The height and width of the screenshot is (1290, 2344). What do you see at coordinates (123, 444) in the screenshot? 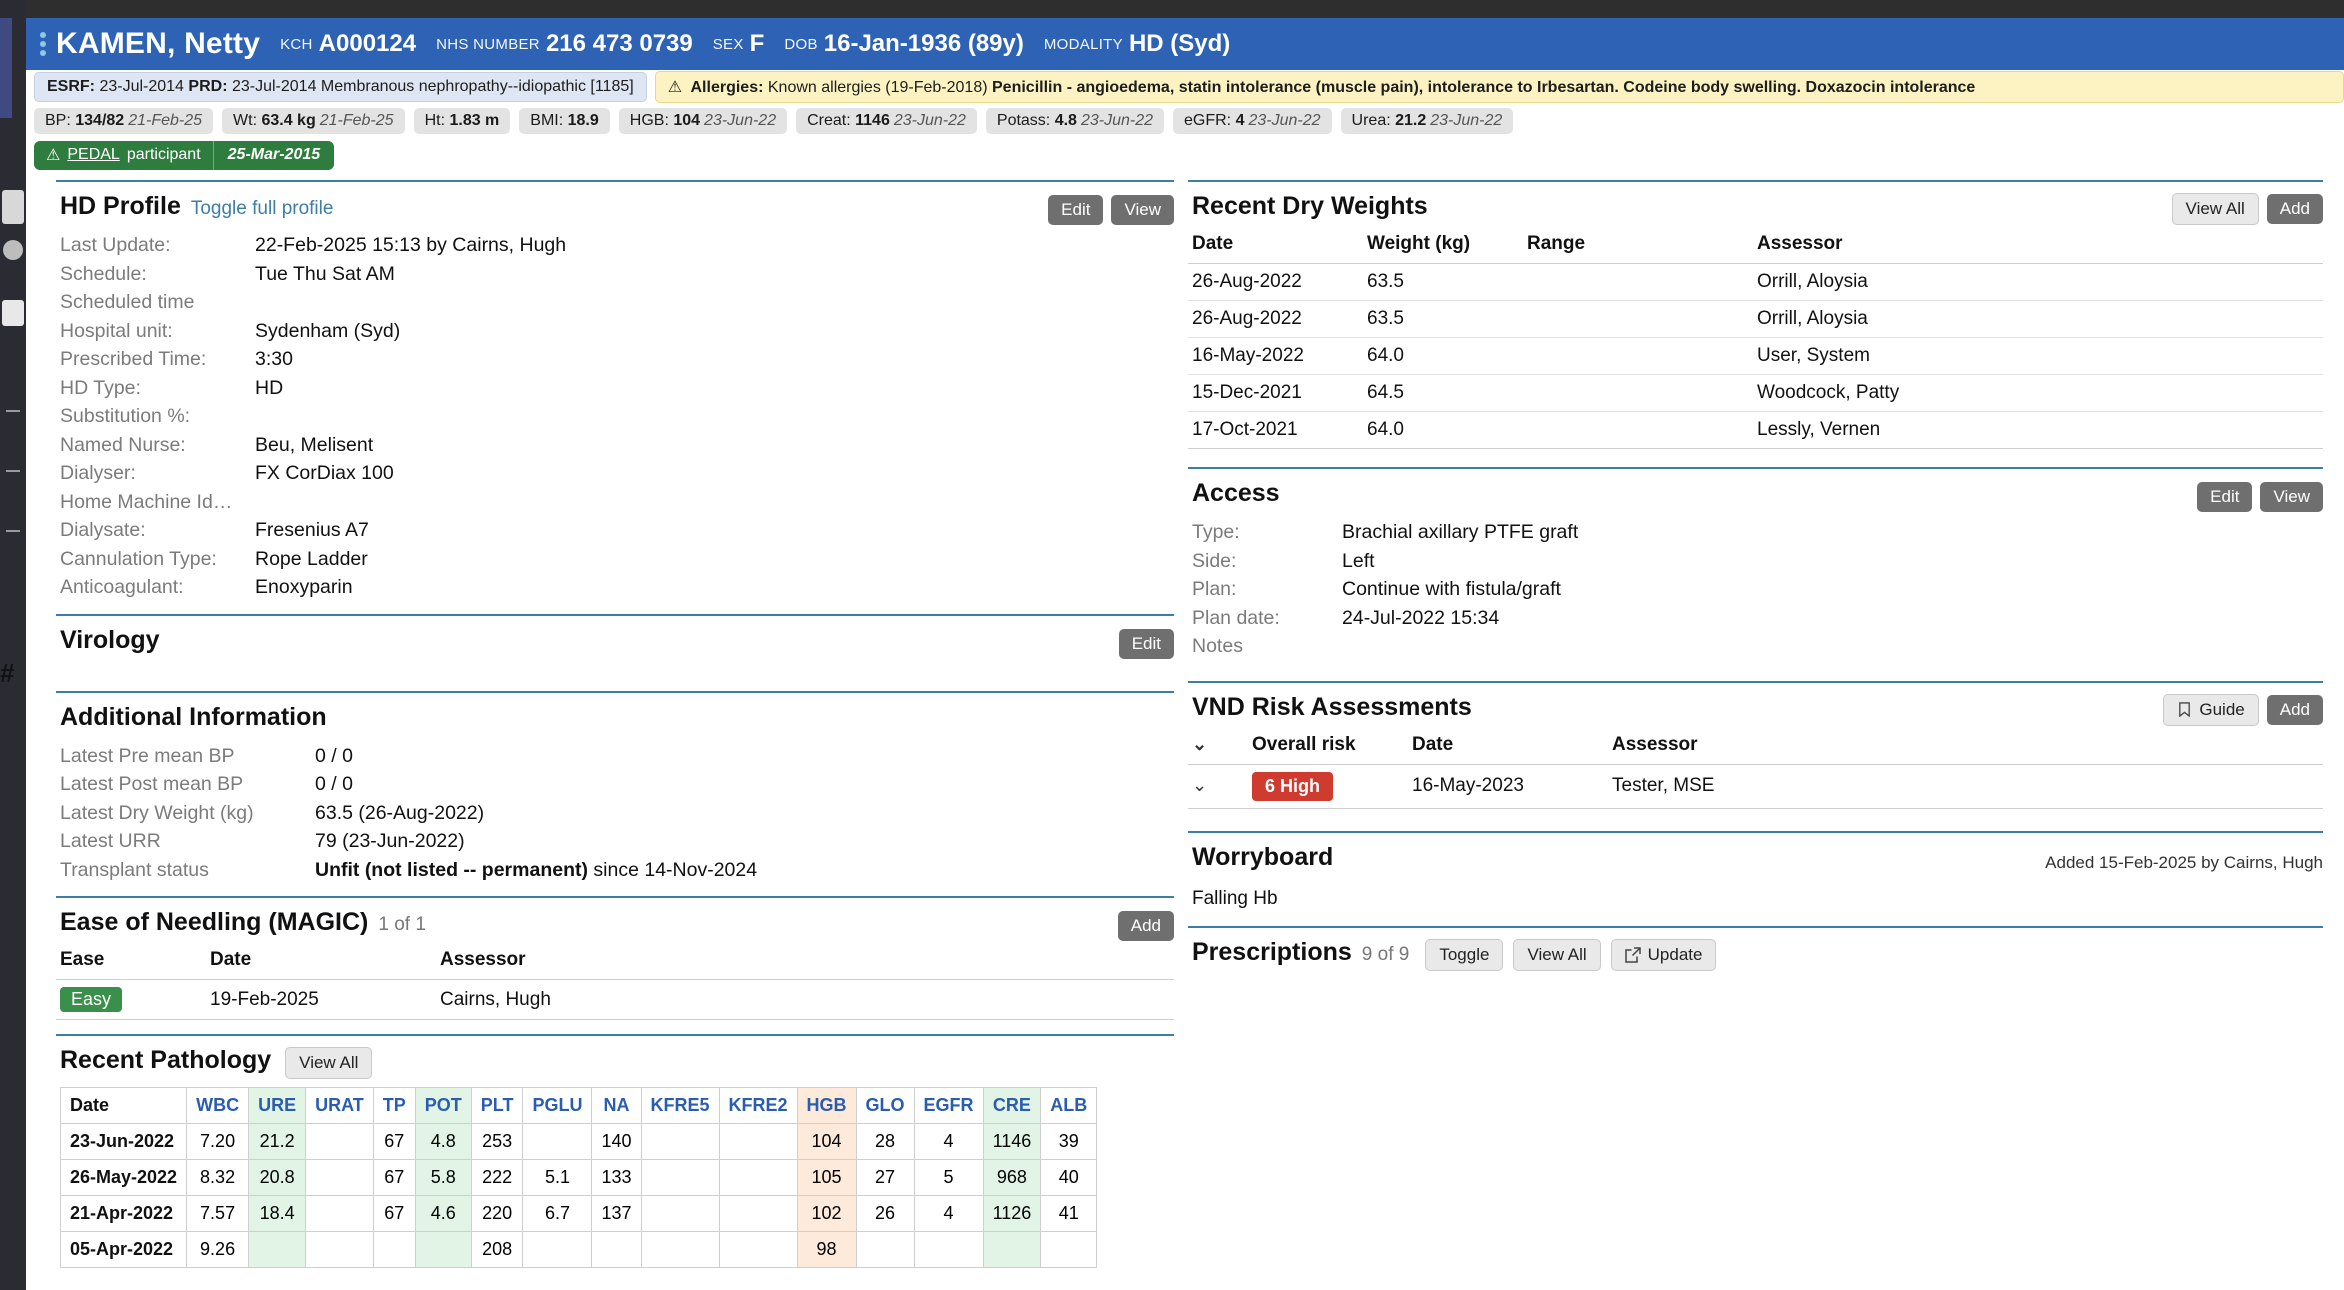
I see `field-key: Named Nurse:` at bounding box center [123, 444].